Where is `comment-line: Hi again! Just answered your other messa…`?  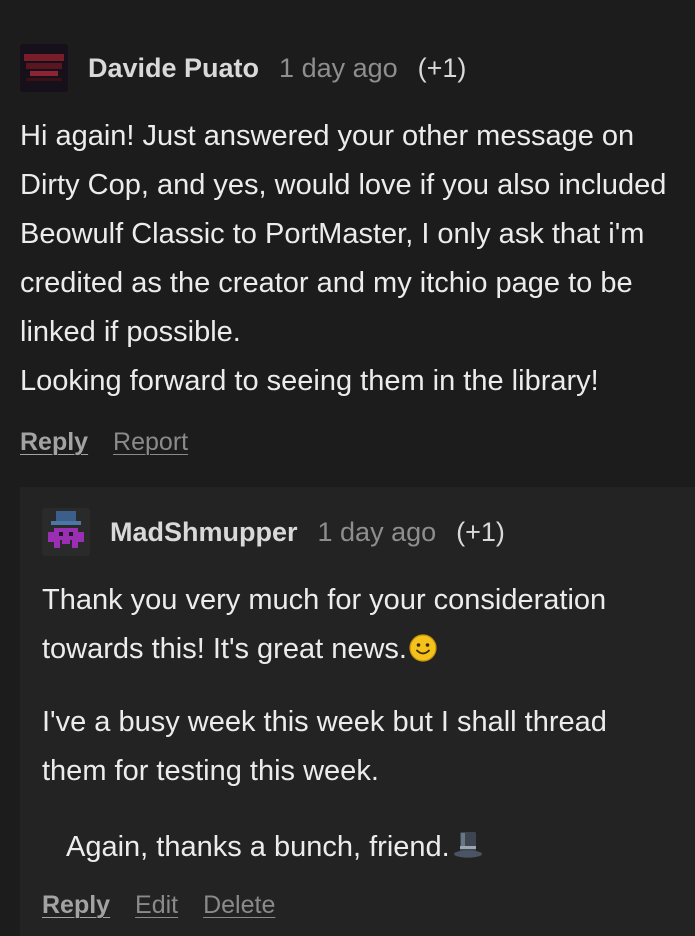
comment-line: Hi again! Just answered your other messa… is located at coordinates (327, 136).